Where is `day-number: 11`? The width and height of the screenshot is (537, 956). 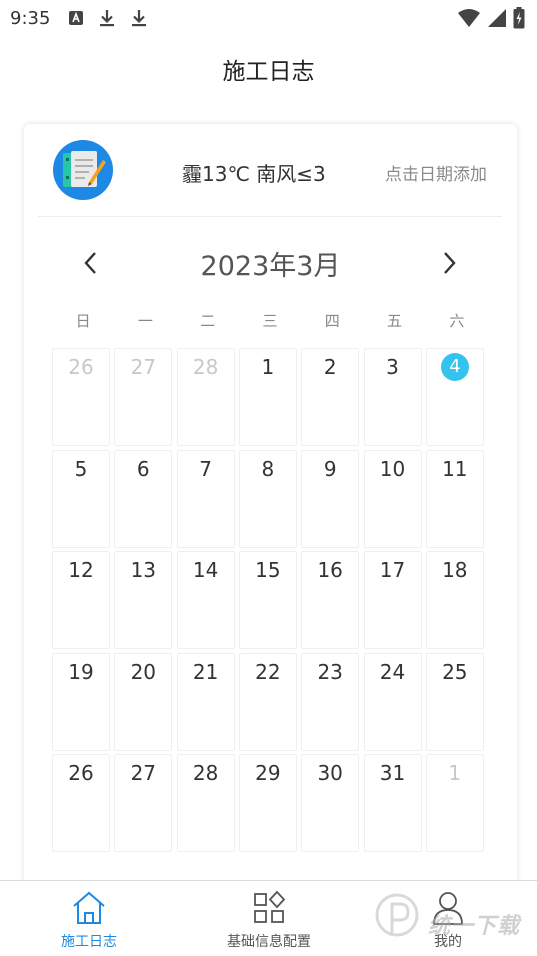
day-number: 11 is located at coordinates (455, 468).